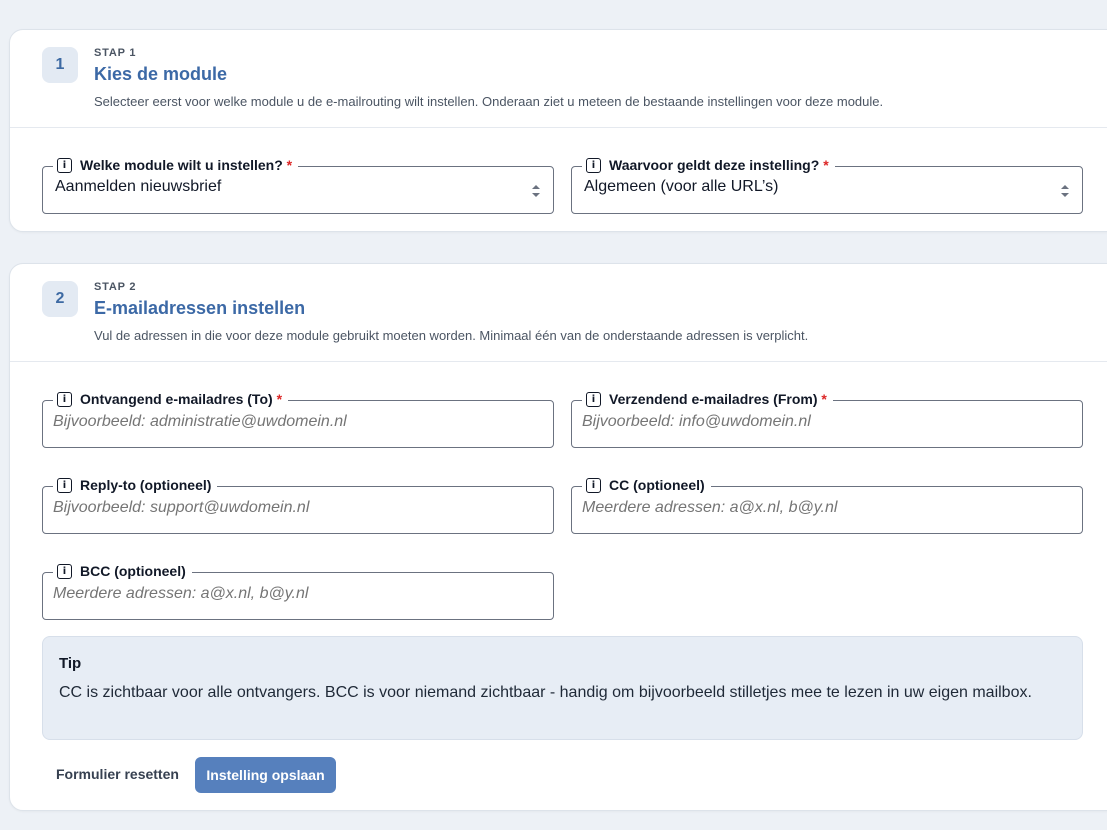 The image size is (1107, 830). Describe the element at coordinates (827, 422) in the screenshot. I see `from-email-input` at that location.